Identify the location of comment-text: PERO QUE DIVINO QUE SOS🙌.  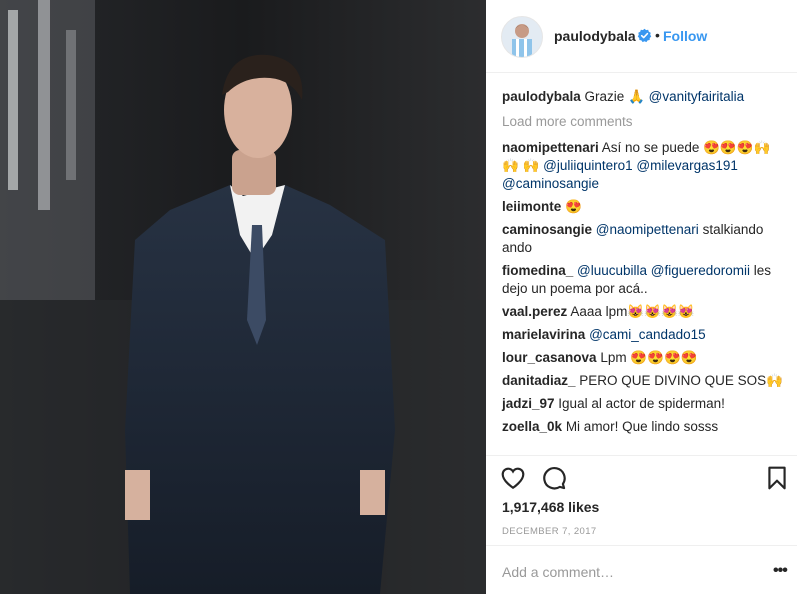
(681, 380).